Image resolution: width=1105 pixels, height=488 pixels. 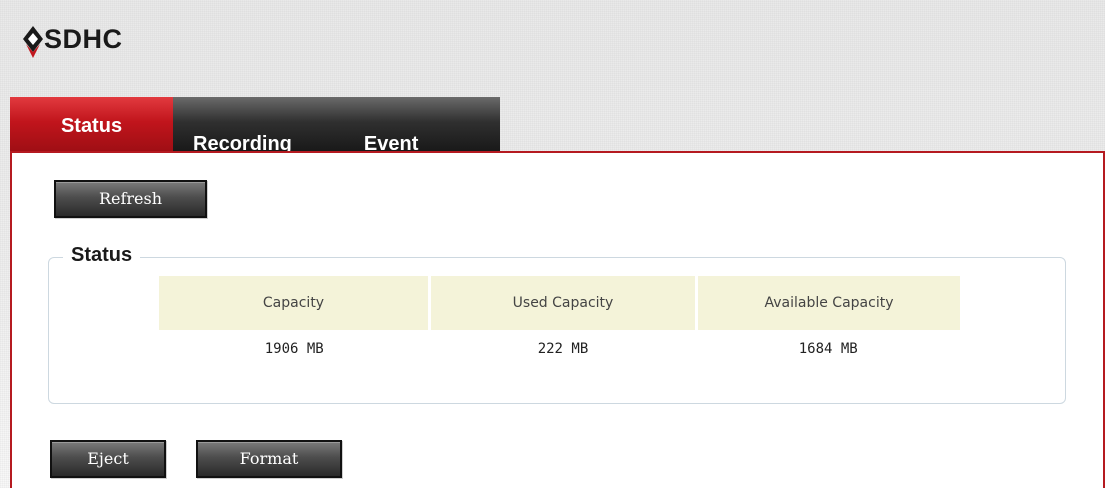 I want to click on table-row: 1906 MB 222 MB 1684 MB, so click(x=559, y=349).